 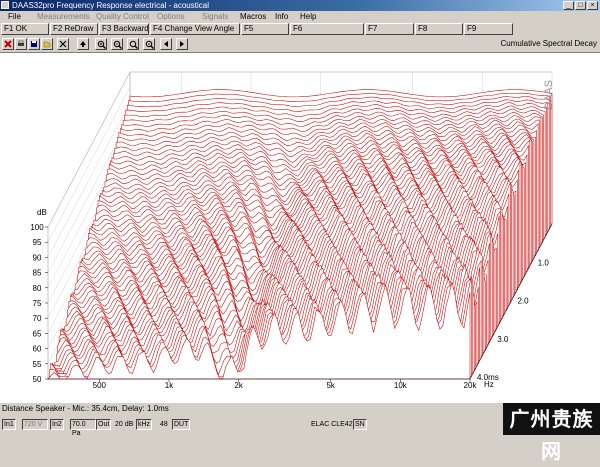 What do you see at coordinates (124, 424) in the screenshot?
I see `output-gain: 20 dB` at bounding box center [124, 424].